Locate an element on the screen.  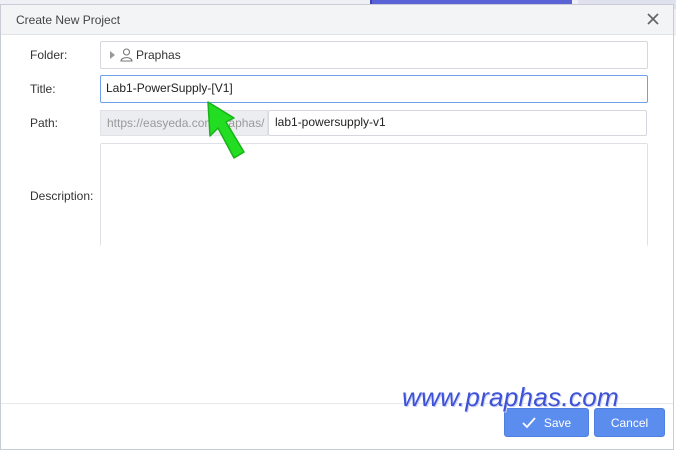
close-icon is located at coordinates (653, 19).